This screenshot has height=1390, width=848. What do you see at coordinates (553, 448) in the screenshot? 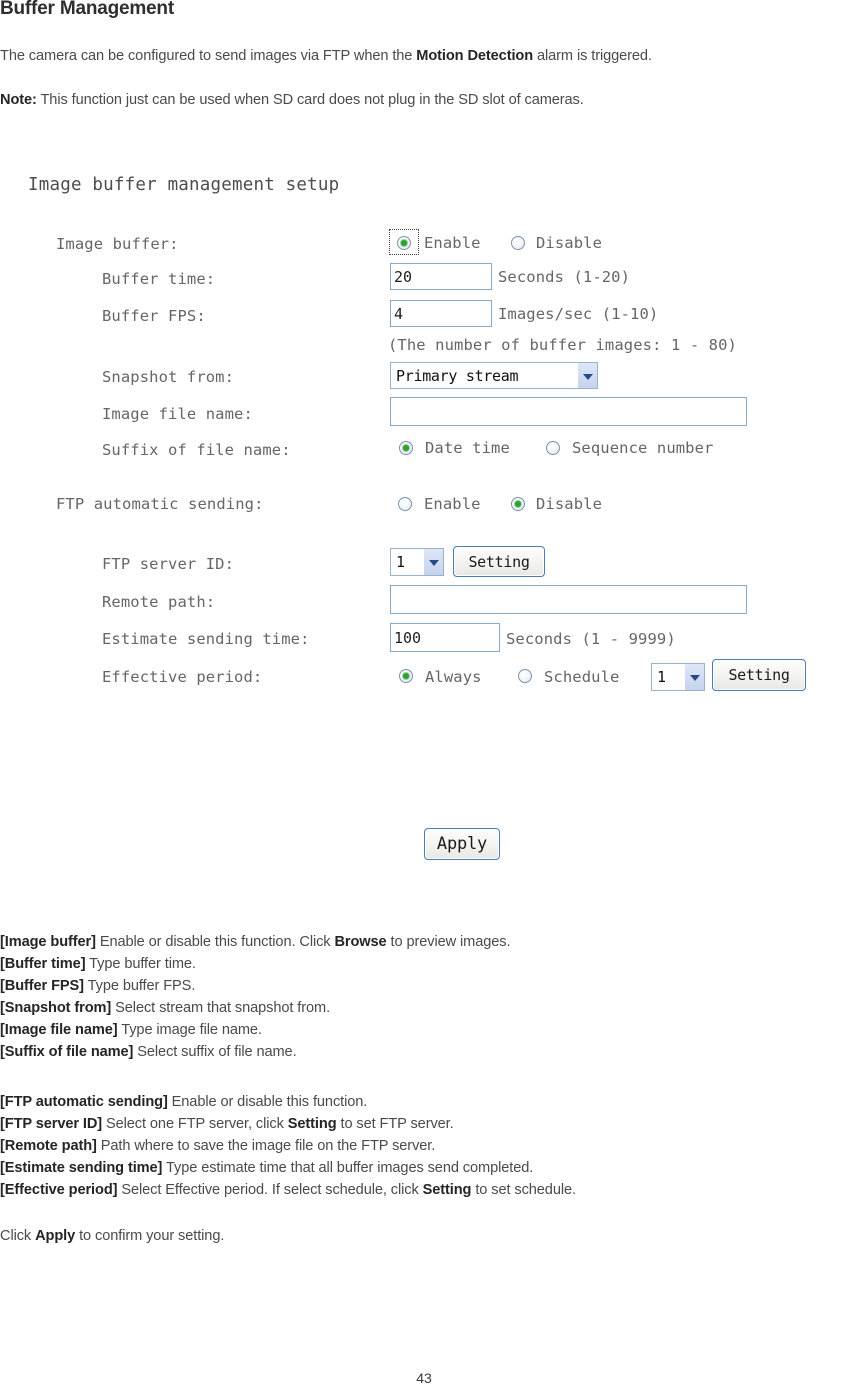
I see `radio-suffix-sequence-number` at bounding box center [553, 448].